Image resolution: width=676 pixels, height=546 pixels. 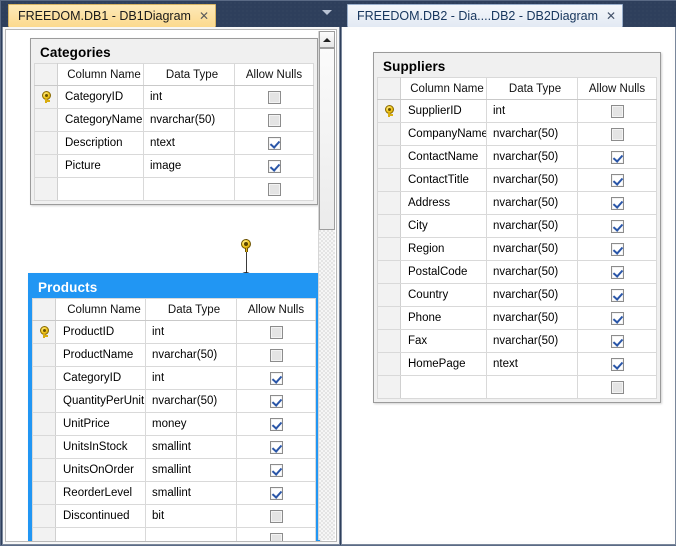 What do you see at coordinates (327, 12) in the screenshot?
I see `chevron-down-icon` at bounding box center [327, 12].